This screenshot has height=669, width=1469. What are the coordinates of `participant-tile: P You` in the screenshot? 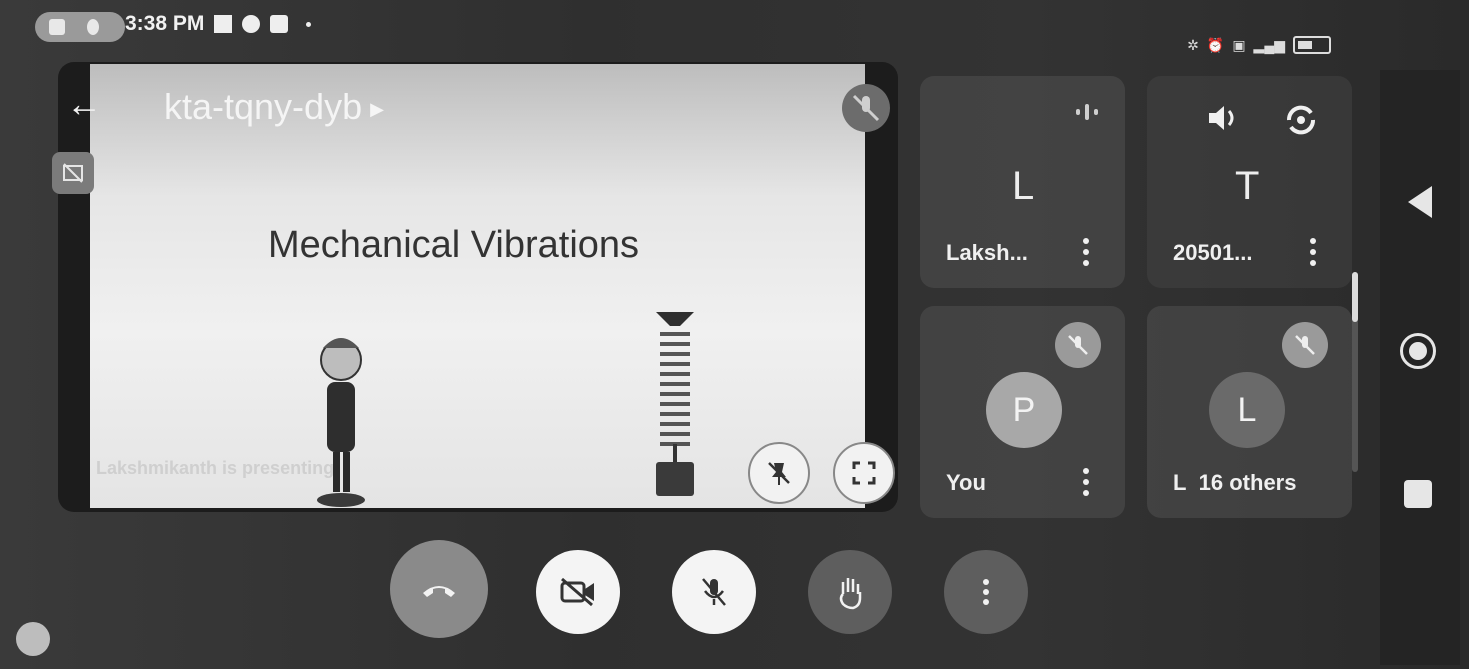 It's located at (1022, 412).